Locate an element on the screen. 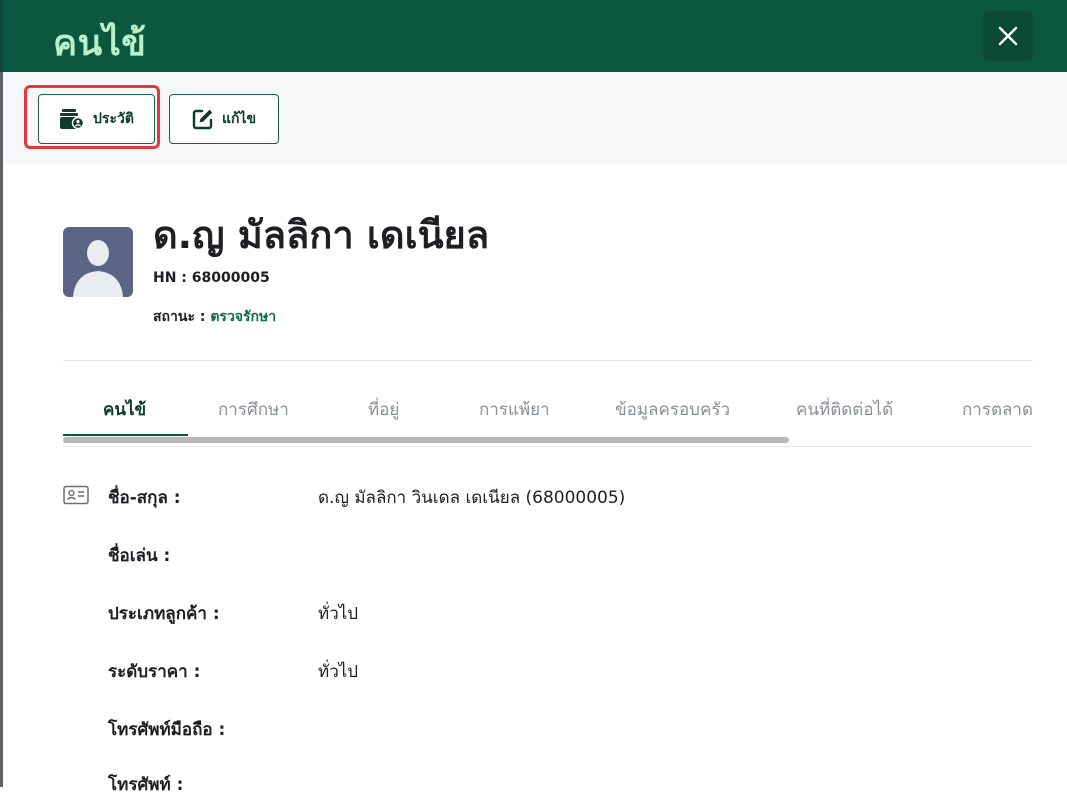 This screenshot has width=1067, height=798. field-nickname-label: ชื่อเล่น : is located at coordinates (139, 556).